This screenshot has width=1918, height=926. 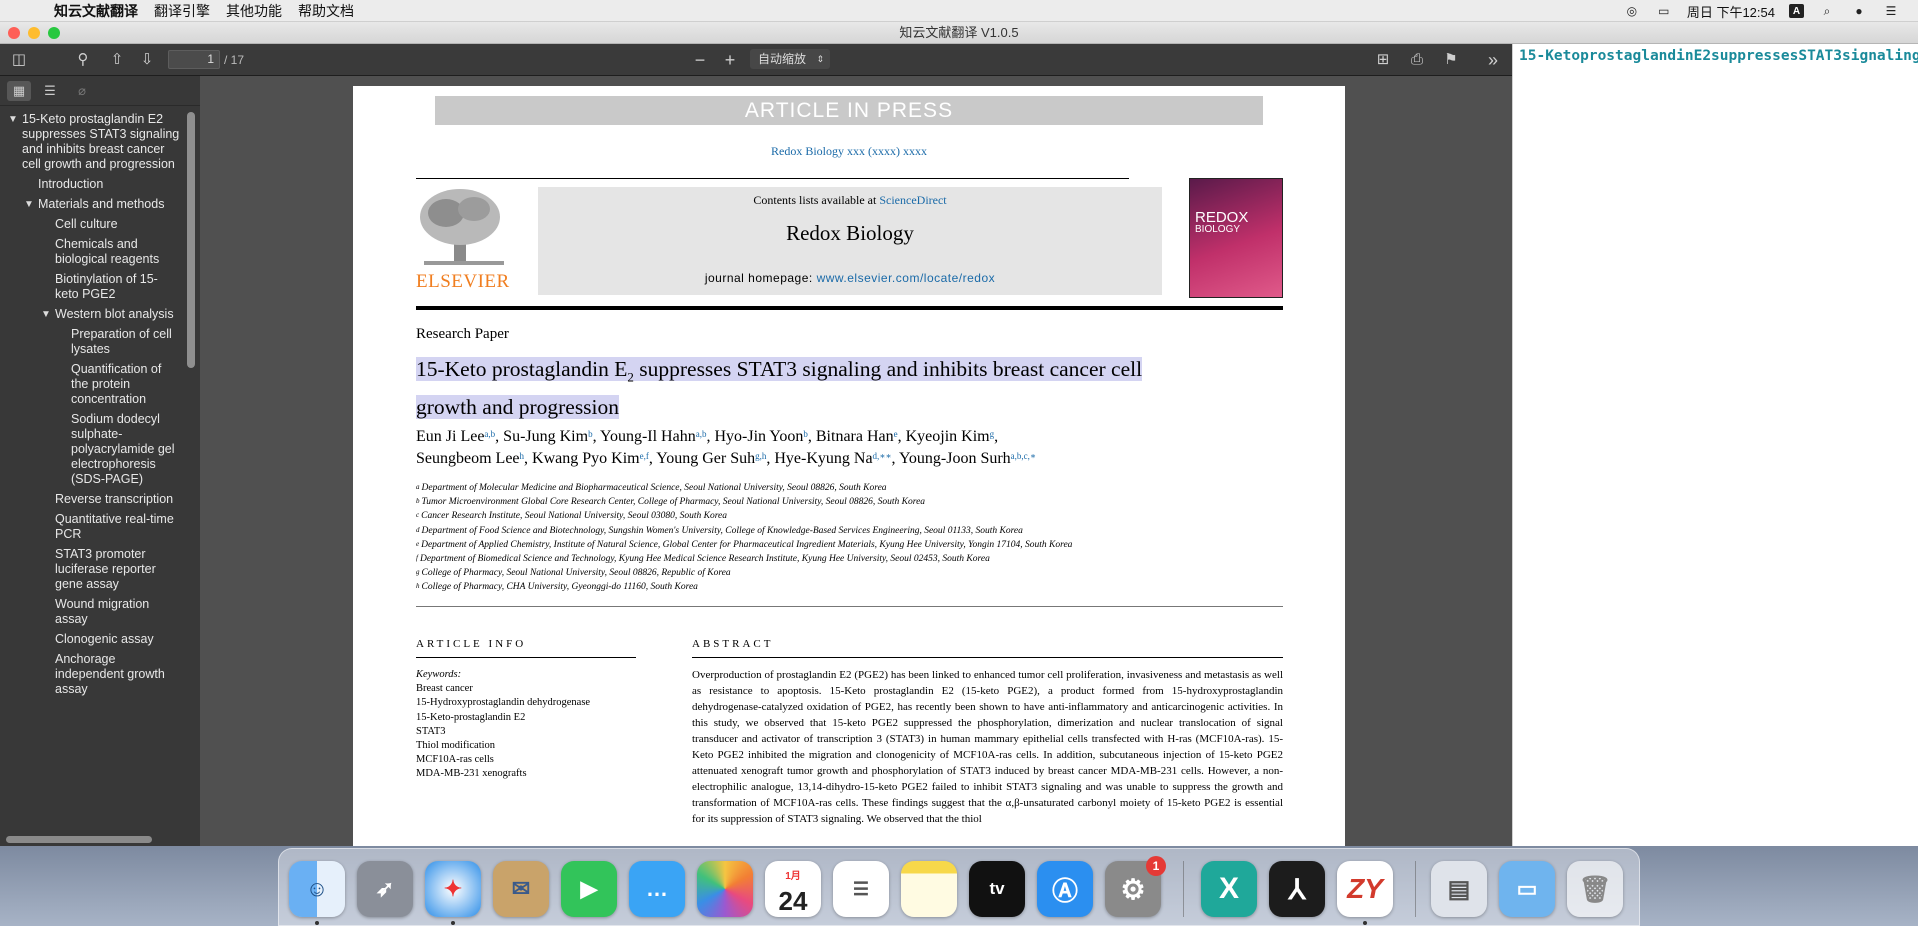 I want to click on outline-item: Biotinylation of 15-keto PGE2, so click(x=92, y=287).